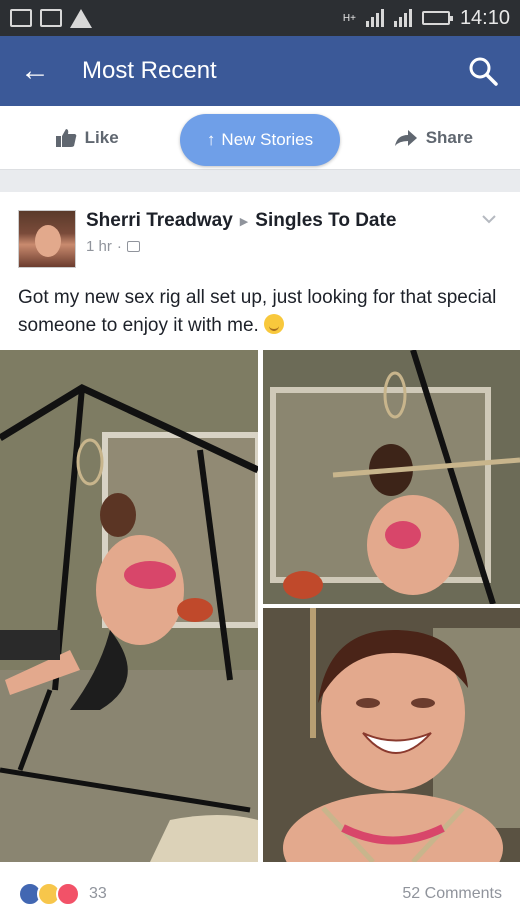 This screenshot has height=924, width=520. Describe the element at coordinates (101, 137) in the screenshot. I see `like-label: Like` at that location.